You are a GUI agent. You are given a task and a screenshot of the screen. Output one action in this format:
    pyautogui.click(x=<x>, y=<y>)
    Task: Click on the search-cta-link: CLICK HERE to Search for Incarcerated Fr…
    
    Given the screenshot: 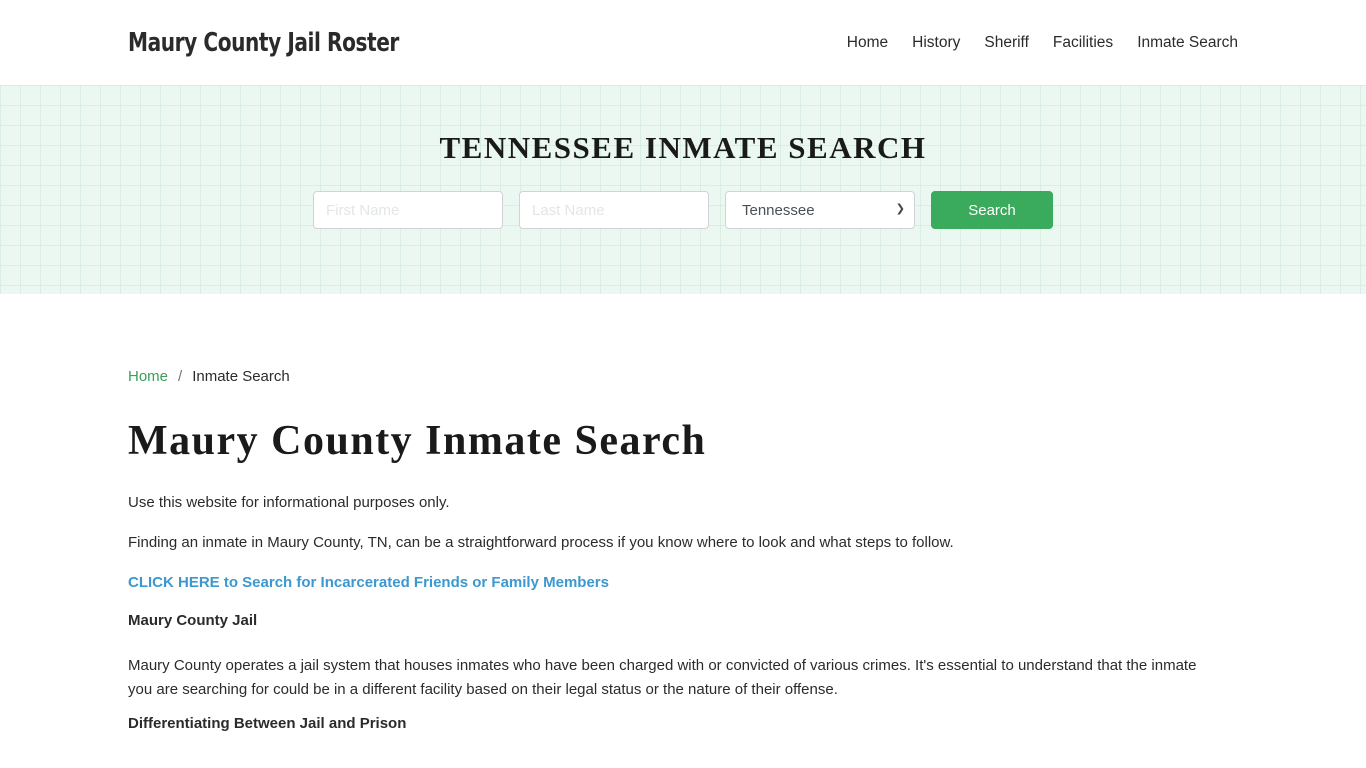 What is the action you would take?
    pyautogui.click(x=683, y=583)
    